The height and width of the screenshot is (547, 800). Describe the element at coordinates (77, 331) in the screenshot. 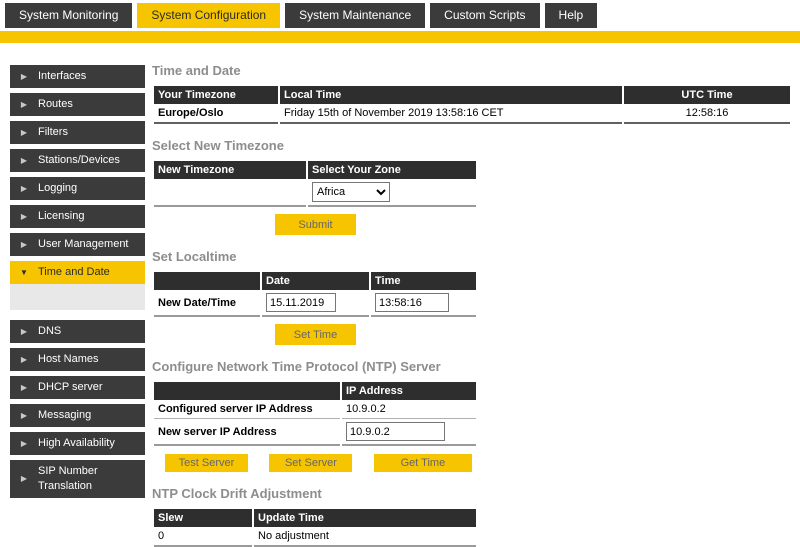

I see `sidebar-item-dns: ▶ DNS` at that location.